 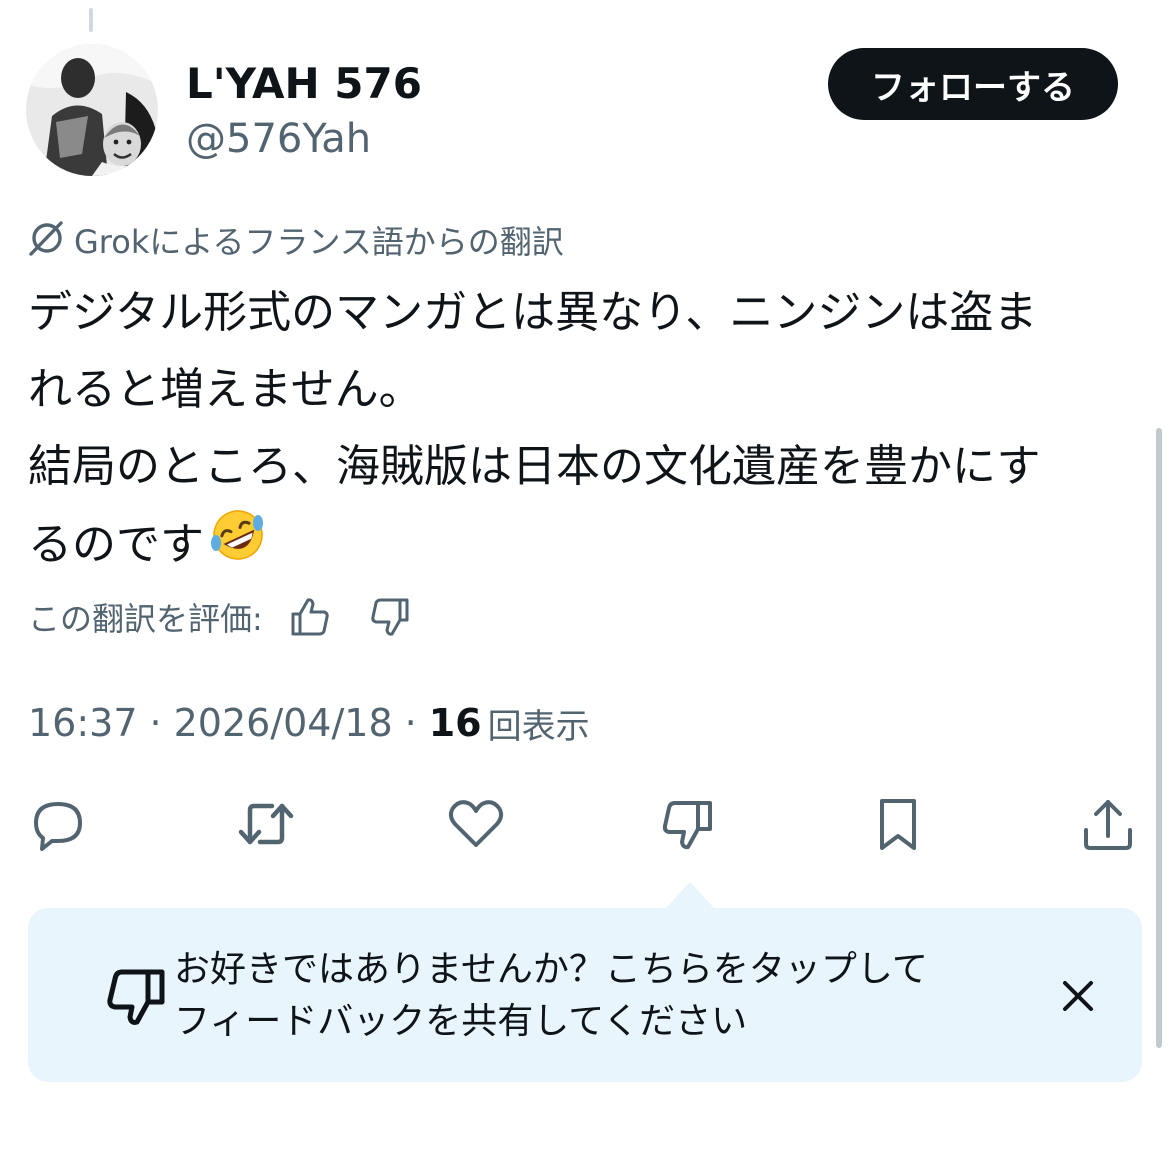 What do you see at coordinates (455, 723) in the screenshot?
I see `views-count: 16` at bounding box center [455, 723].